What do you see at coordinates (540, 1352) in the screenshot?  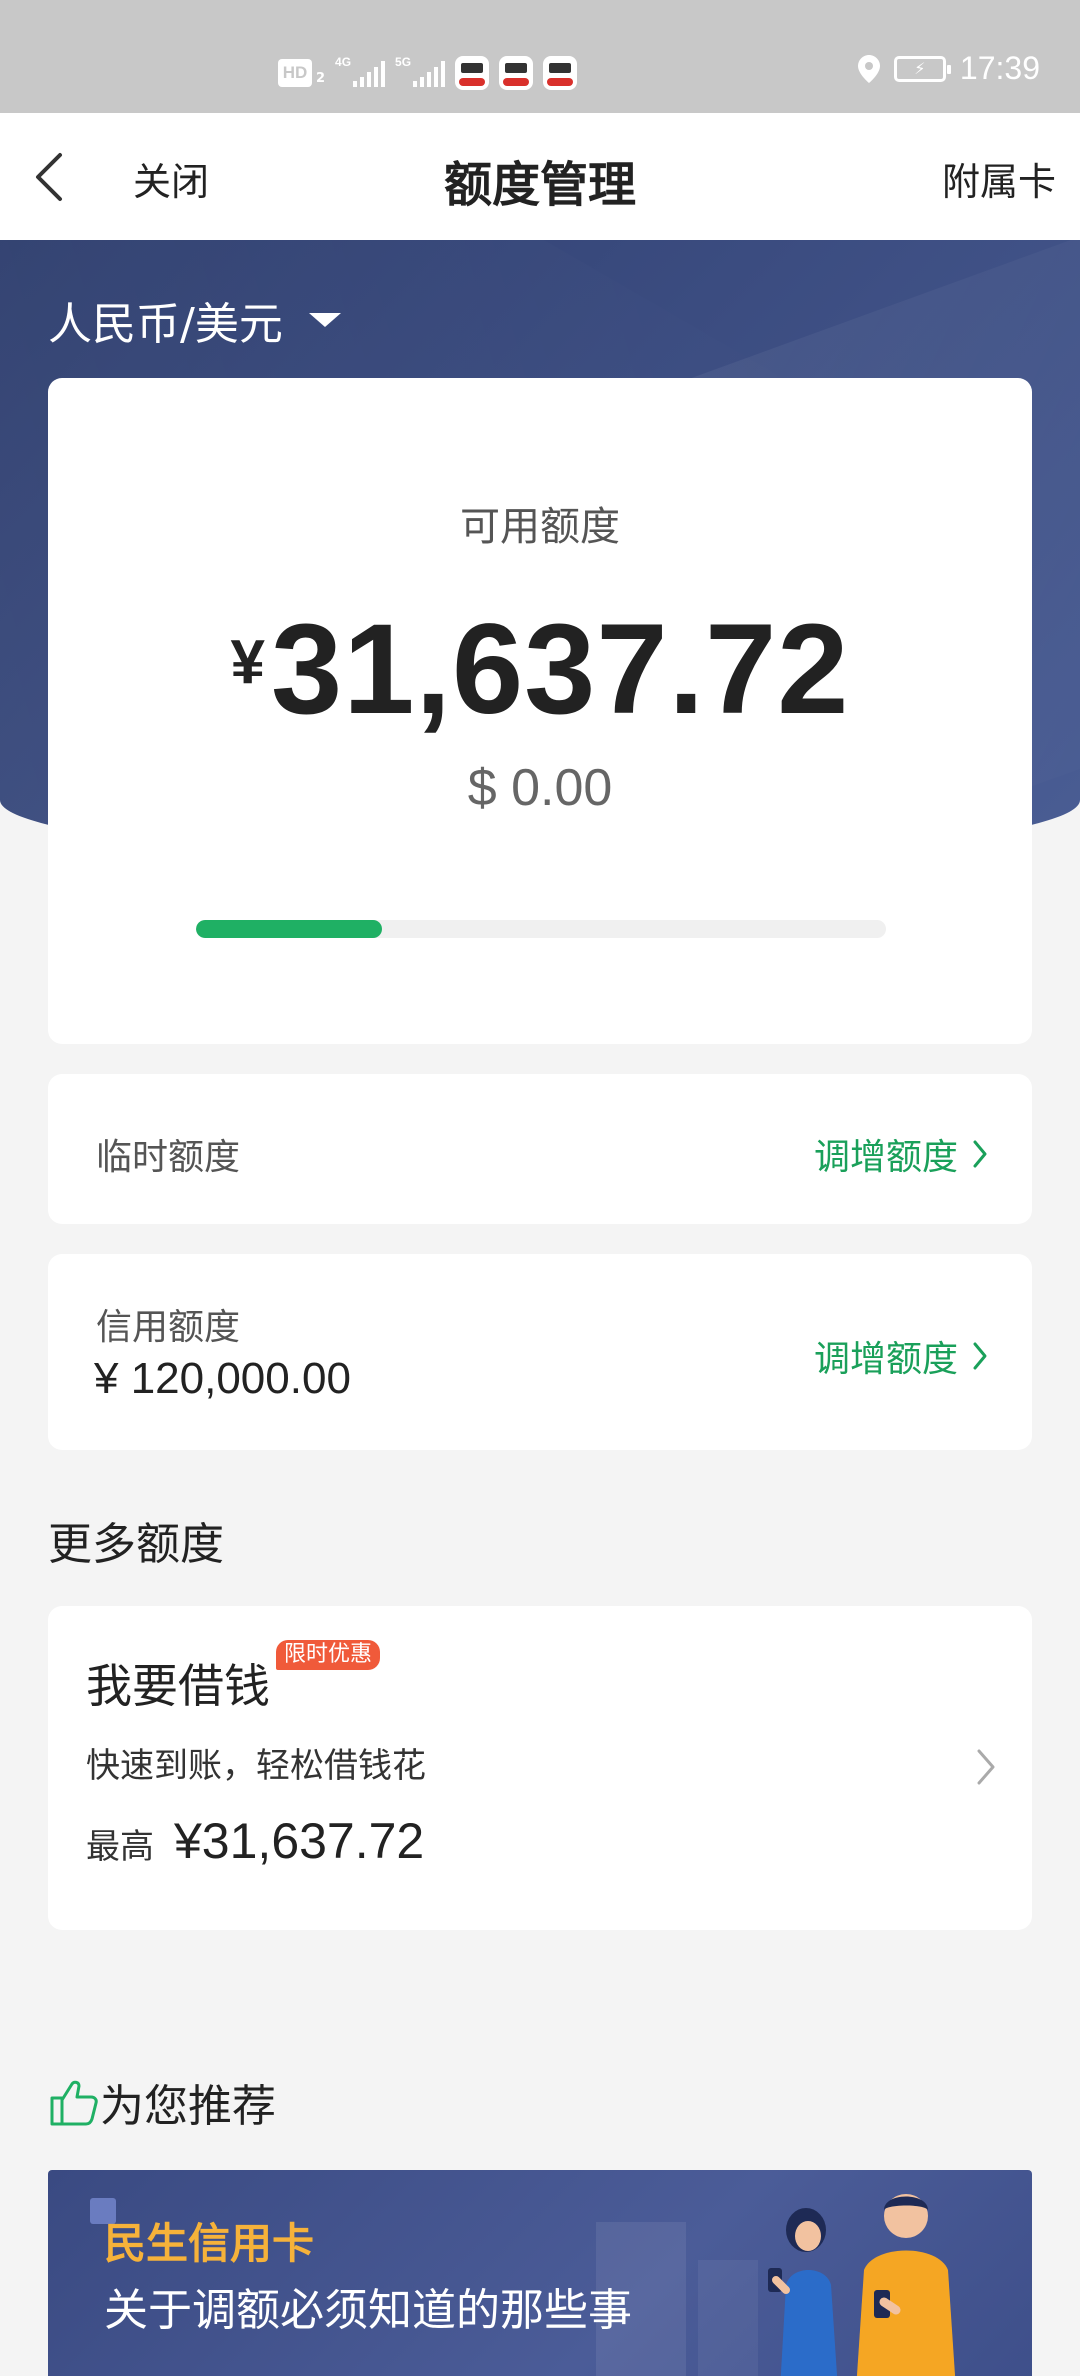 I see `credit-limit-row: 信用额度 ¥ 120,000.00 调增额度` at bounding box center [540, 1352].